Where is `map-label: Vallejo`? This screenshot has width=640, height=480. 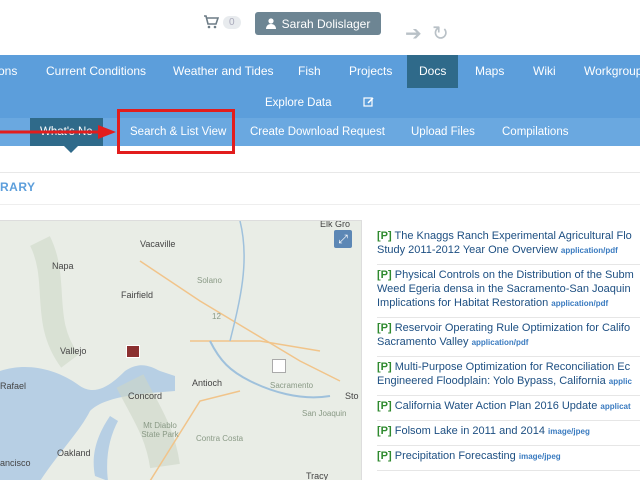
map-label: Vallejo is located at coordinates (73, 351).